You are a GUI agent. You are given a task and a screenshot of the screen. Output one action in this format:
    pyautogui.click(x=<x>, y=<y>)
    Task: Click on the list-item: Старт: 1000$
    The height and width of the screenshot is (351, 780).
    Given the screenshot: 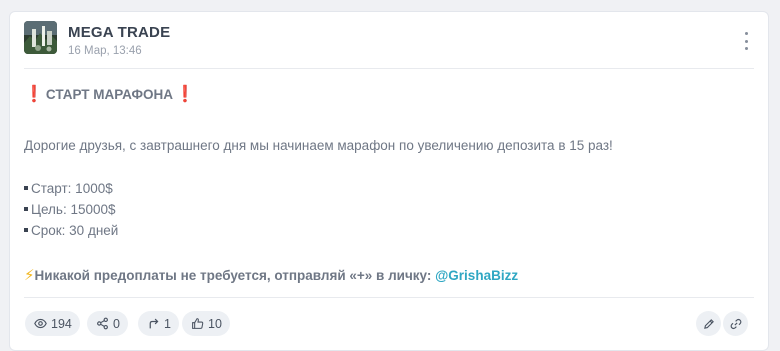 What is the action you would take?
    pyautogui.click(x=68, y=188)
    